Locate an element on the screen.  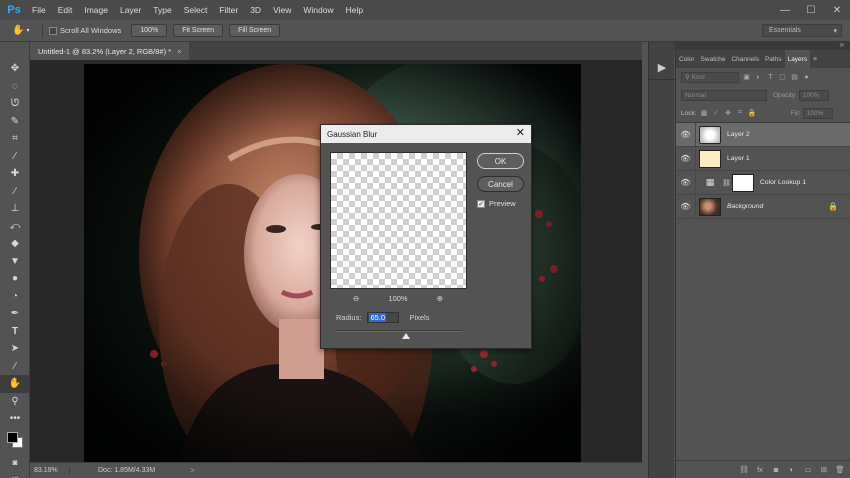
scroll-all-windows-checkbox is located at coordinates (53, 30).